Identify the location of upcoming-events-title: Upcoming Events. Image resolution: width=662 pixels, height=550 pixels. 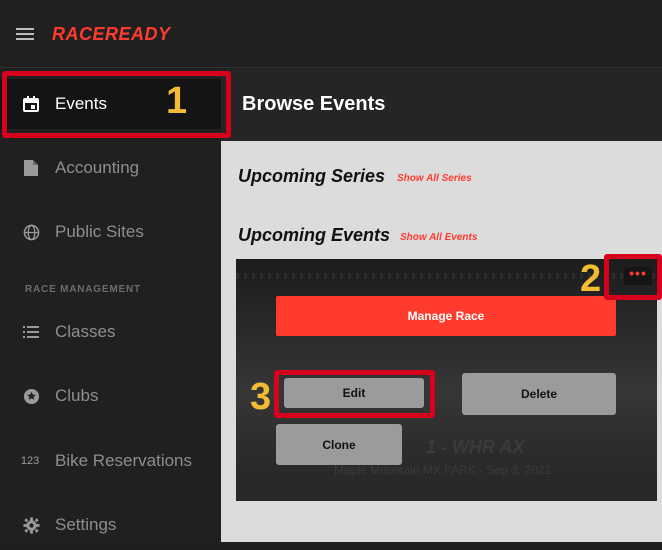
(314, 235).